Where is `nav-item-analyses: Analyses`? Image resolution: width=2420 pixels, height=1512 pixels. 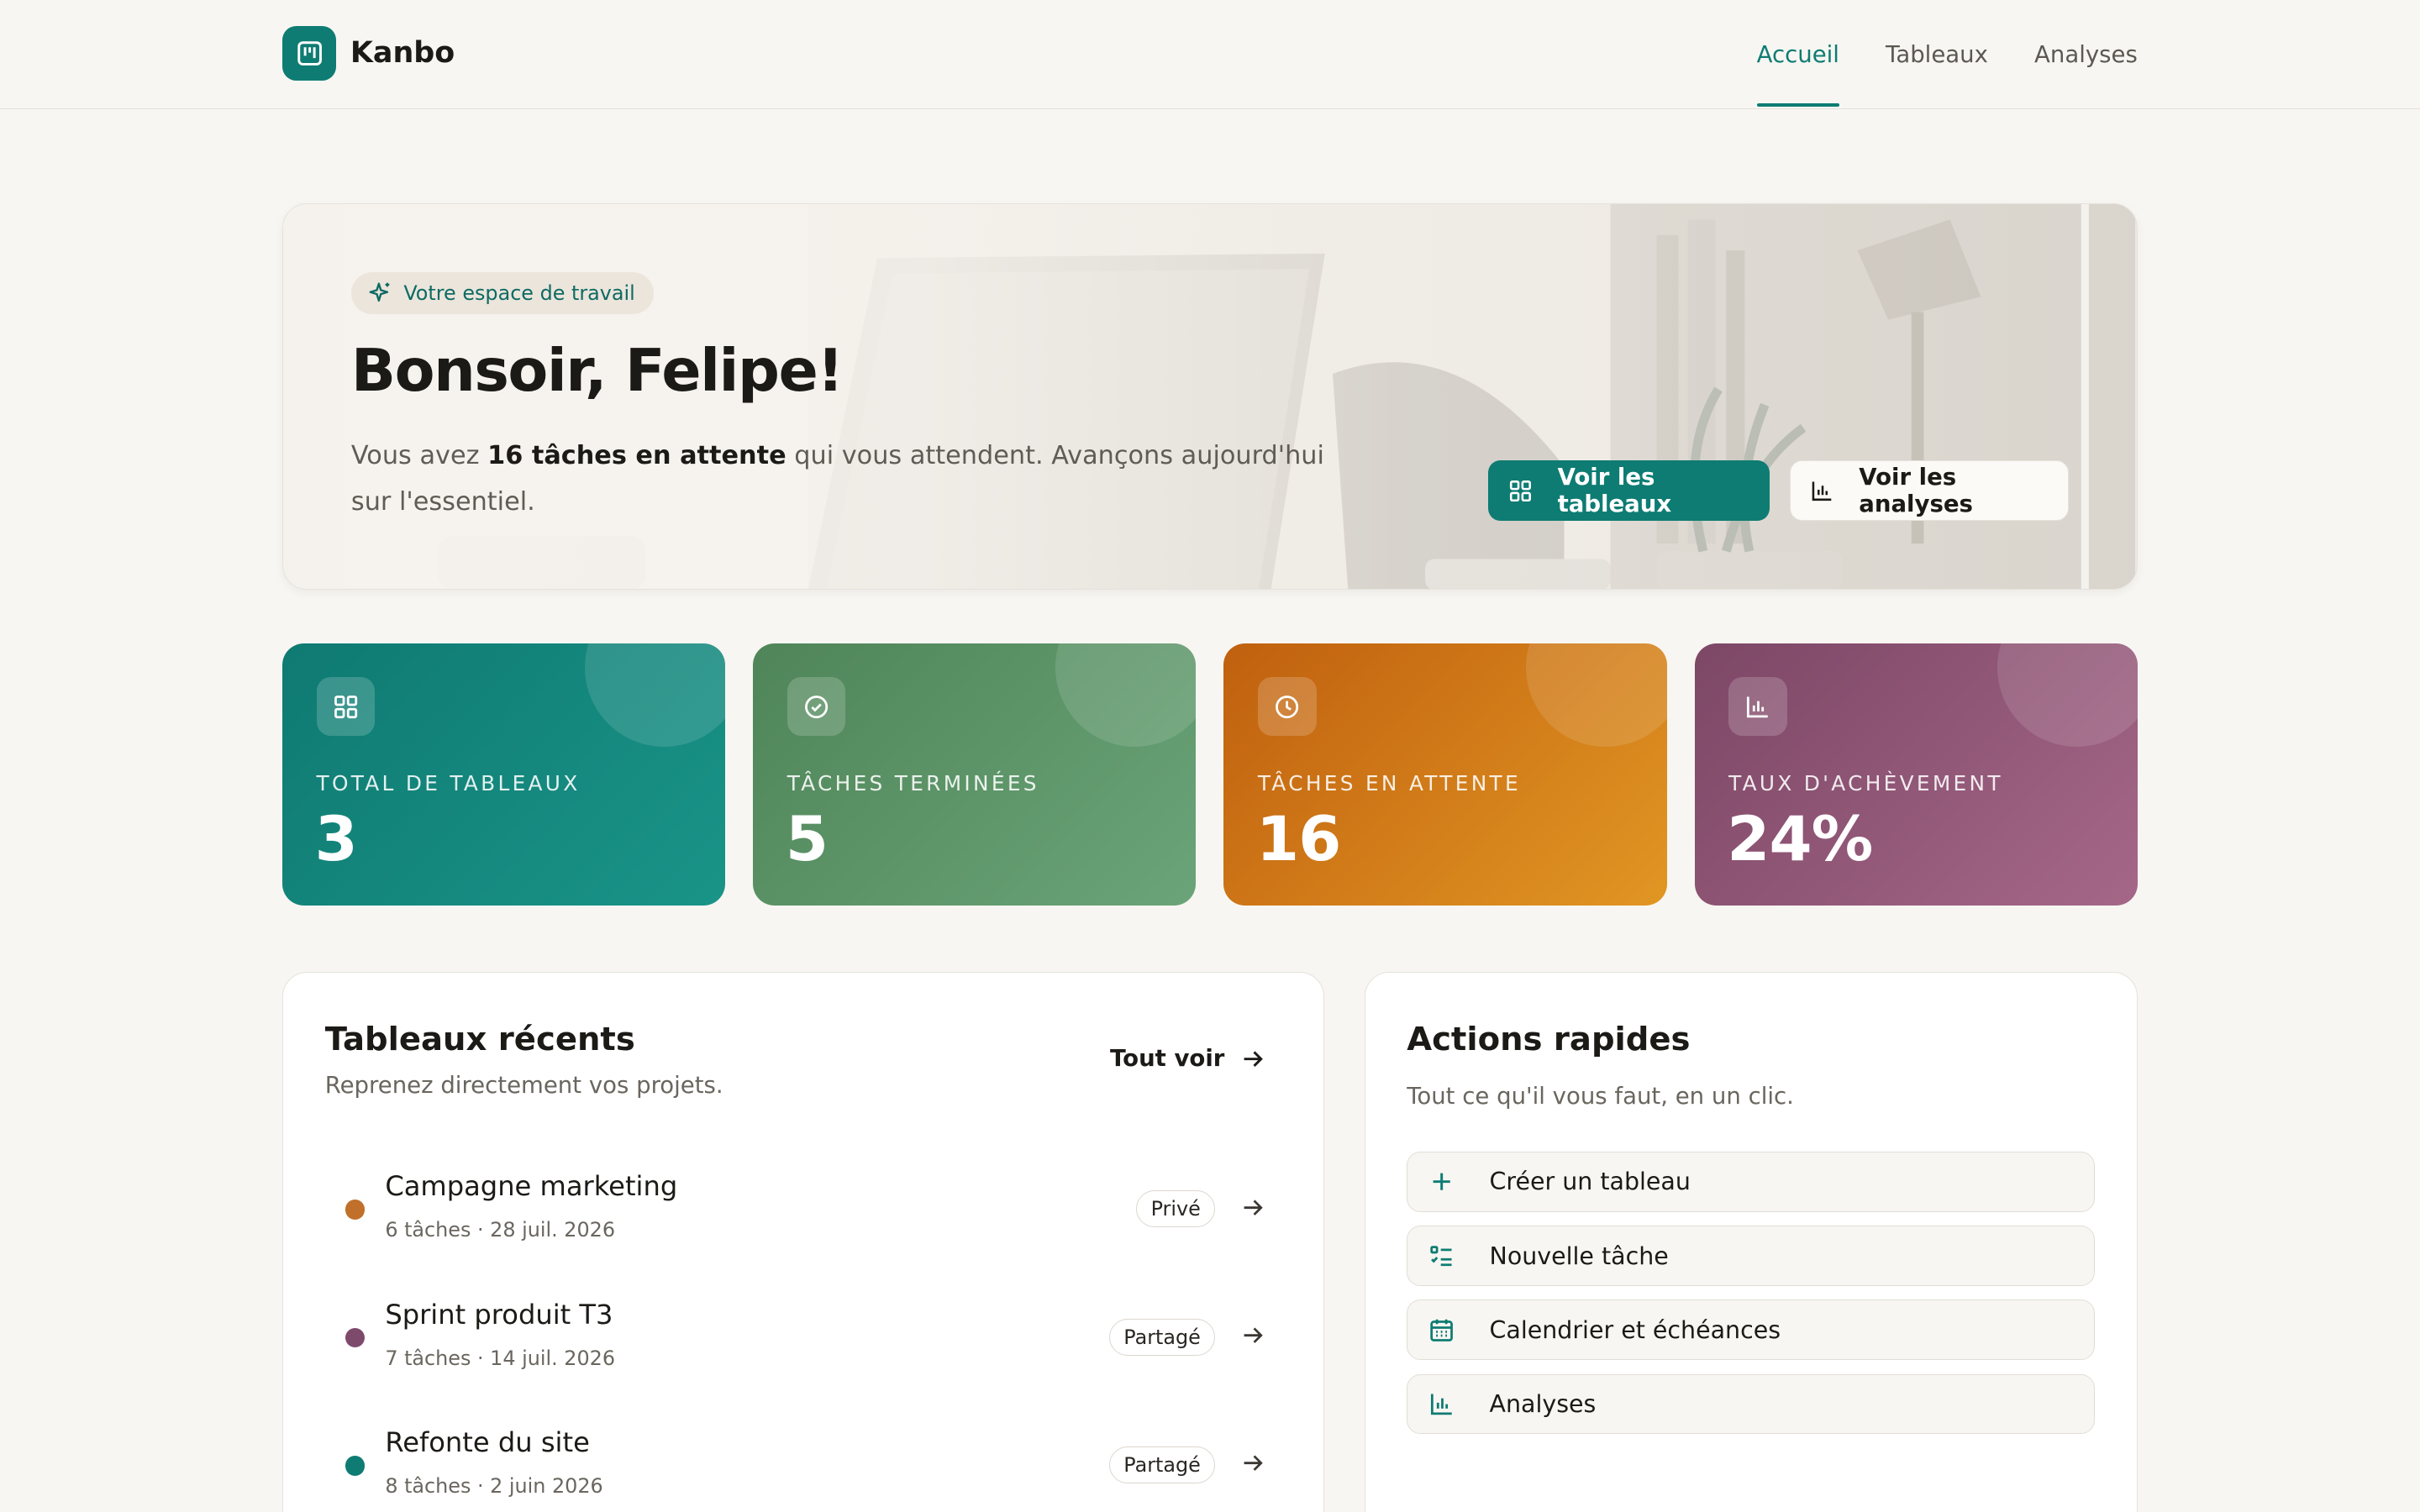 nav-item-analyses: Analyses is located at coordinates (2086, 54).